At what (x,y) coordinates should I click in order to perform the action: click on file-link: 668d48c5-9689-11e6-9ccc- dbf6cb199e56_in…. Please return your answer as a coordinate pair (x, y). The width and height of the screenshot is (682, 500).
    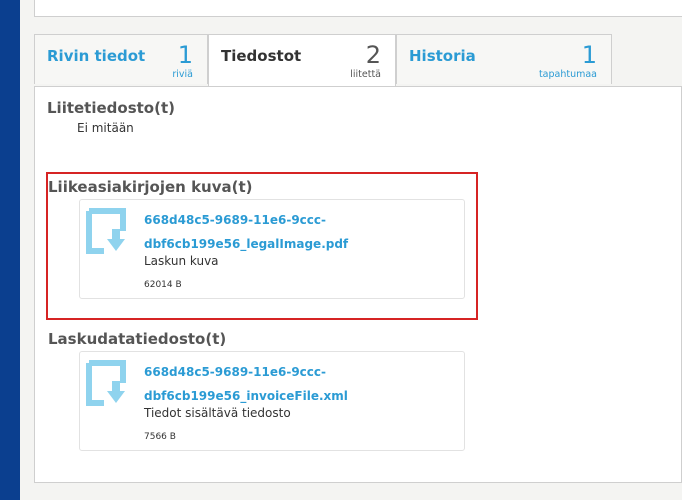
    Looking at the image, I should click on (294, 384).